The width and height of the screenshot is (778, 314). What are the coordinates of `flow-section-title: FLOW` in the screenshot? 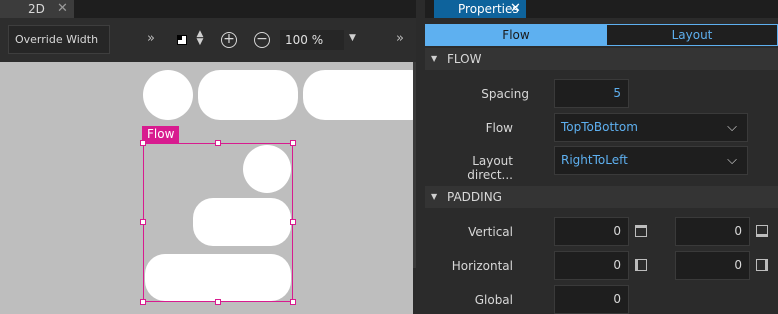 It's located at (464, 59).